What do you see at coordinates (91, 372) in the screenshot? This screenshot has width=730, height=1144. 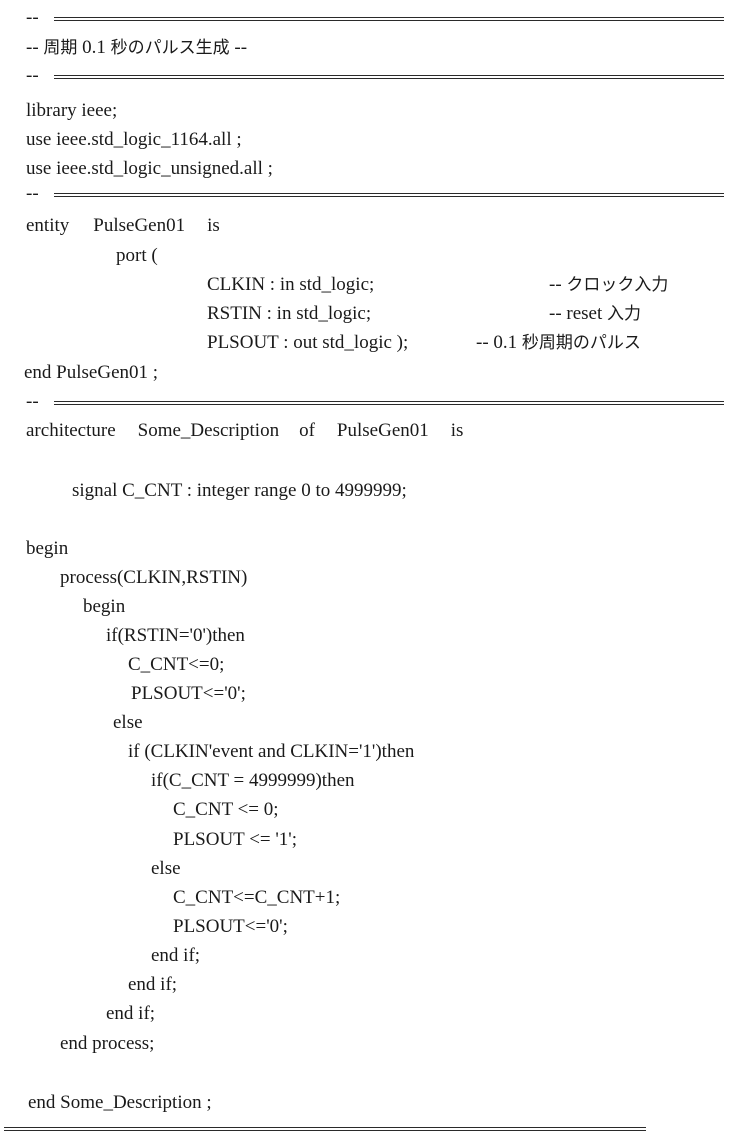 I see `entity-end: end PulseGen01 ;` at bounding box center [91, 372].